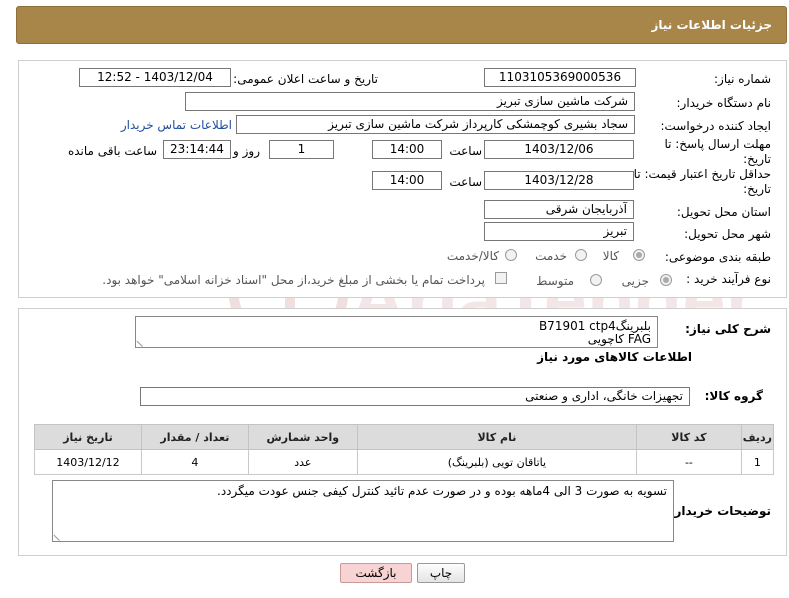  What do you see at coordinates (465, 182) in the screenshot?
I see `validity-time-label: ساعت` at bounding box center [465, 182].